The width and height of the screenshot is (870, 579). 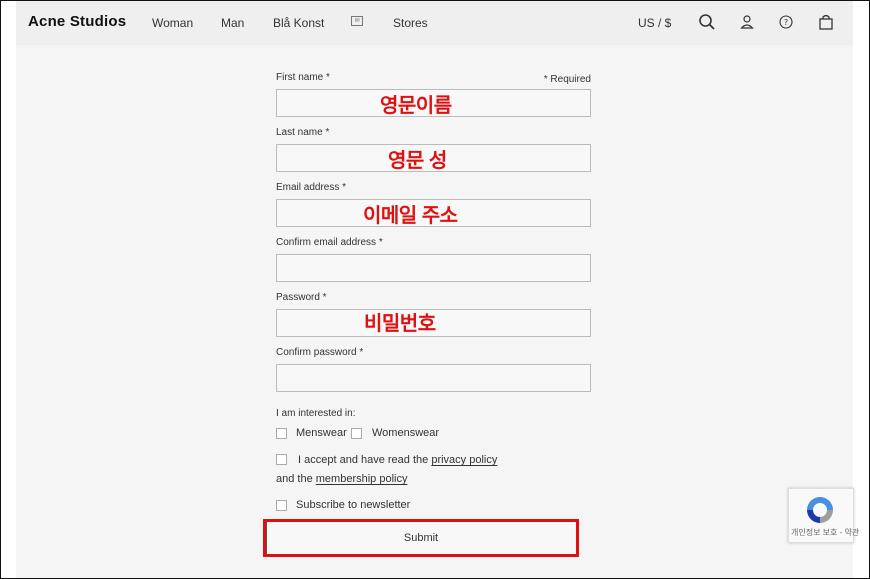 What do you see at coordinates (567, 79) in the screenshot?
I see `required-note: * Required` at bounding box center [567, 79].